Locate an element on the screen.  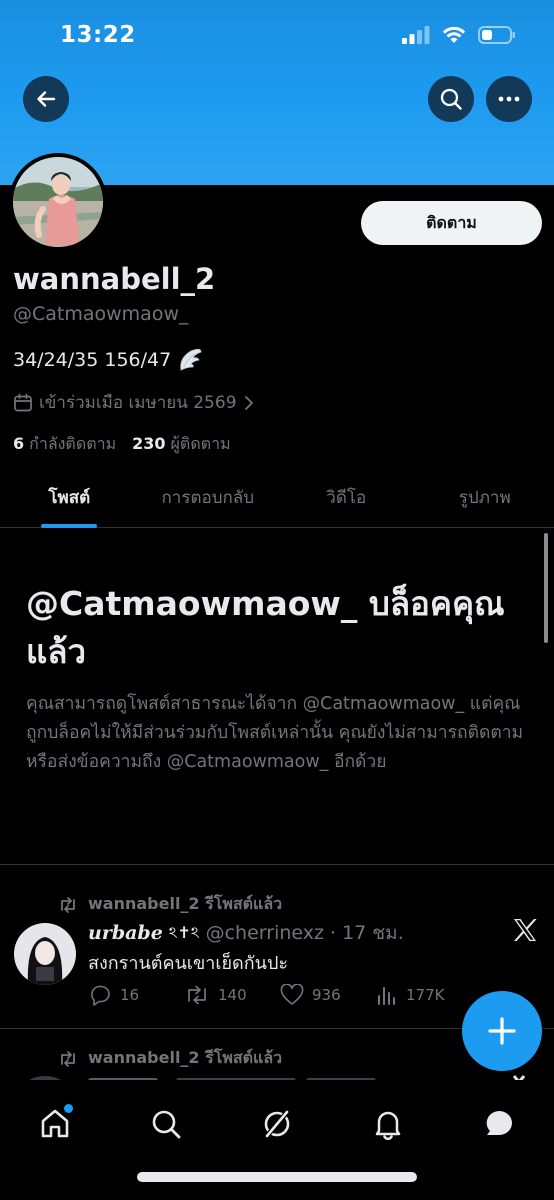
profile-avatar is located at coordinates (58, 202).